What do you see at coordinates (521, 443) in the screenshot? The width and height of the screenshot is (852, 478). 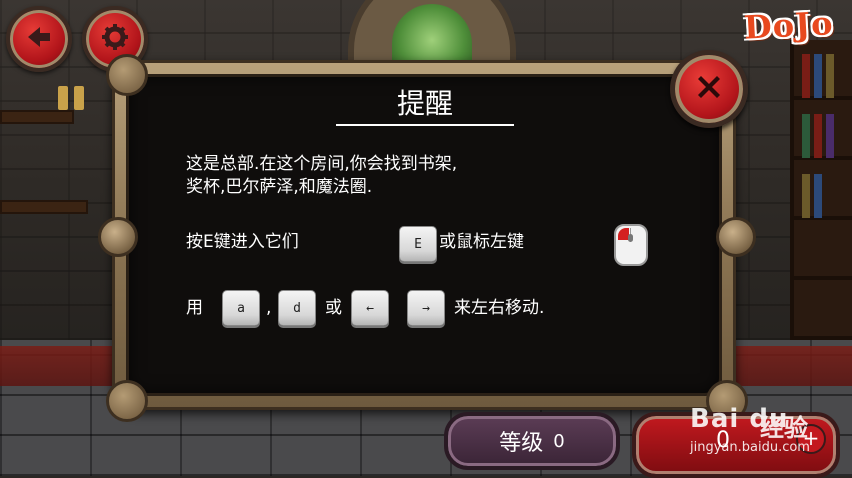 I see `level-label: 等级` at bounding box center [521, 443].